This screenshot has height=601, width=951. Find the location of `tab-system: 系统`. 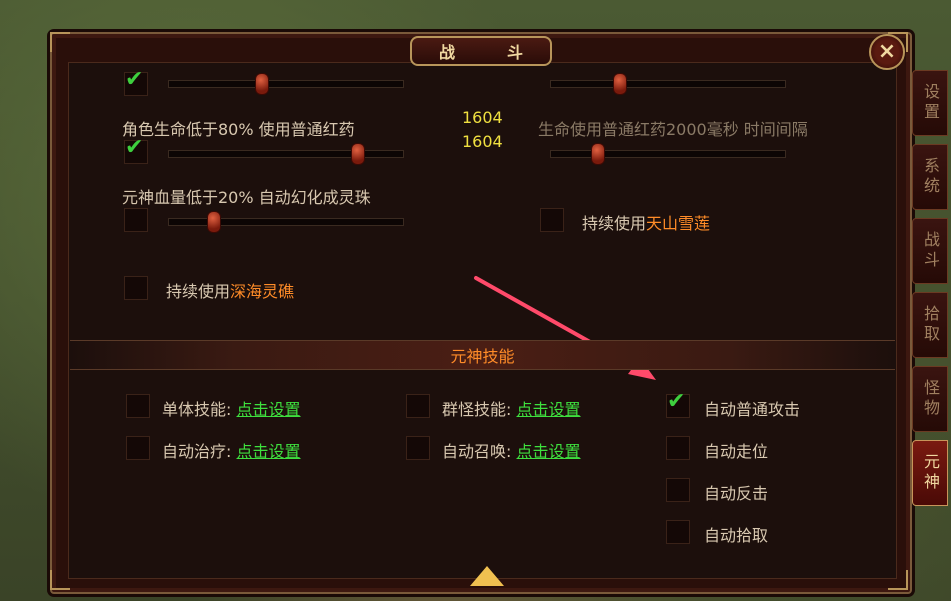

tab-system: 系统 is located at coordinates (930, 177).